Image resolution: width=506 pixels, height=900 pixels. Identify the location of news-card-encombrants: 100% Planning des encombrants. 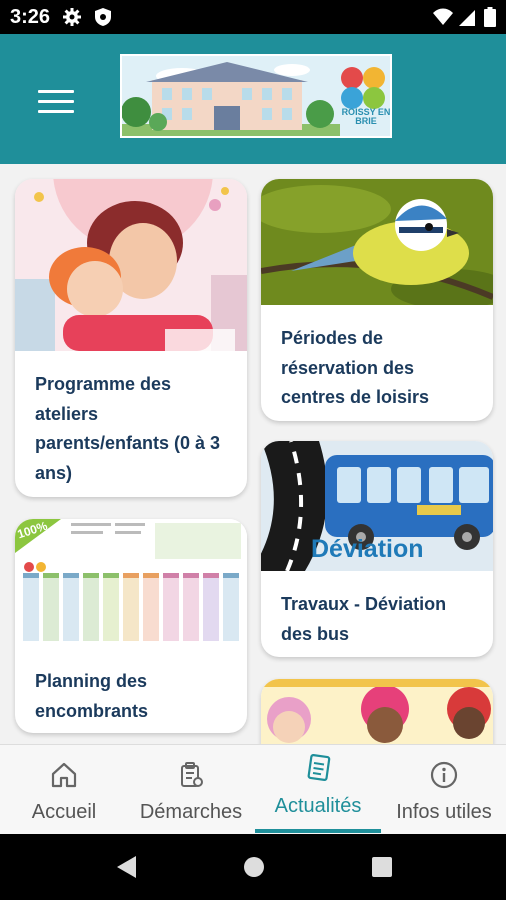
(131, 626).